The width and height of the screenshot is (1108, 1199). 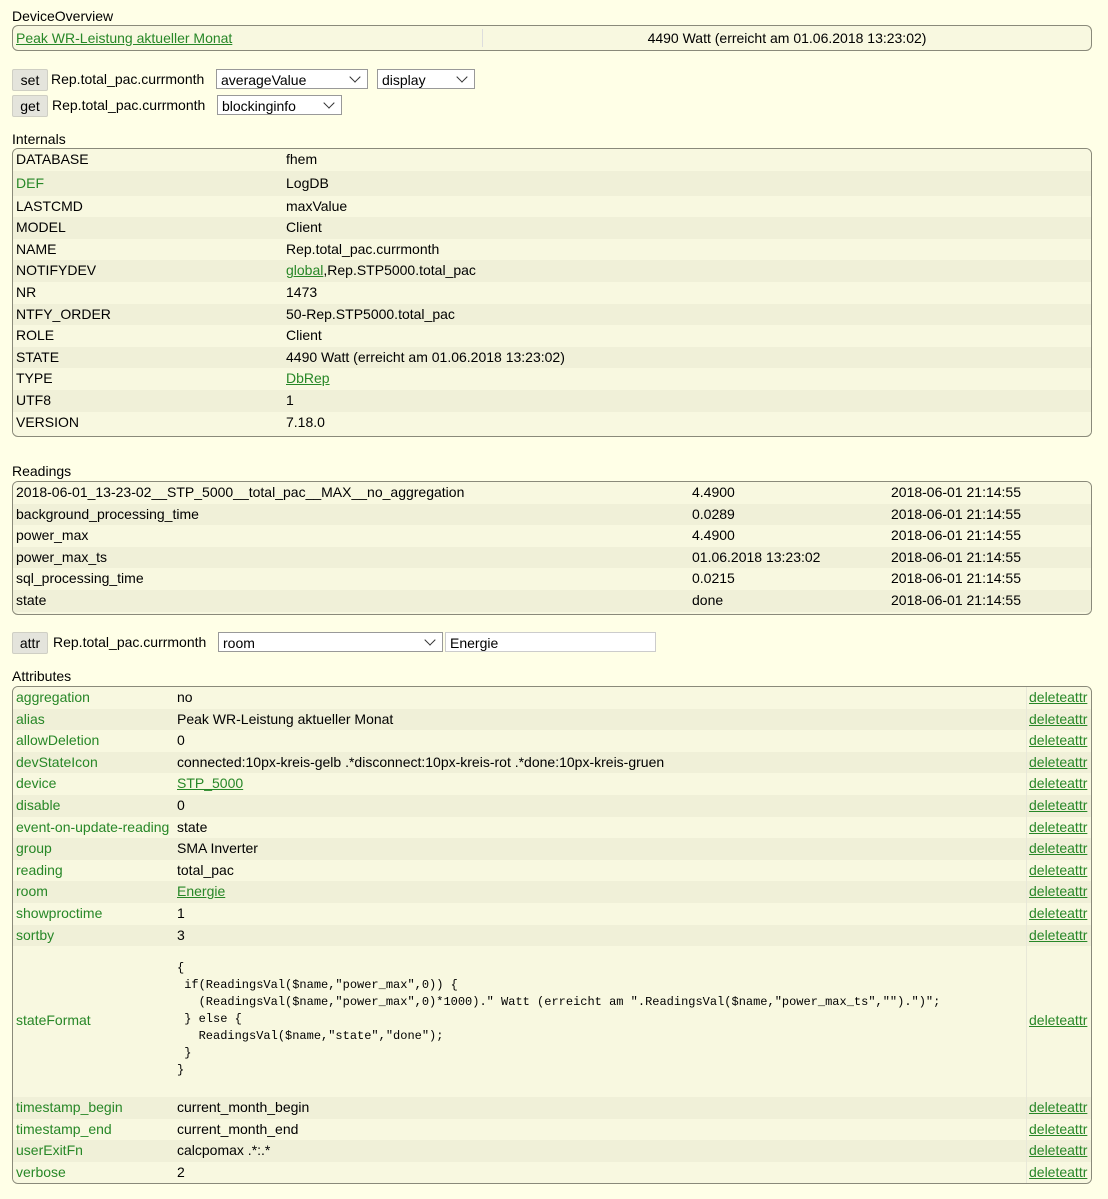 I want to click on reading-value: done, so click(x=708, y=599).